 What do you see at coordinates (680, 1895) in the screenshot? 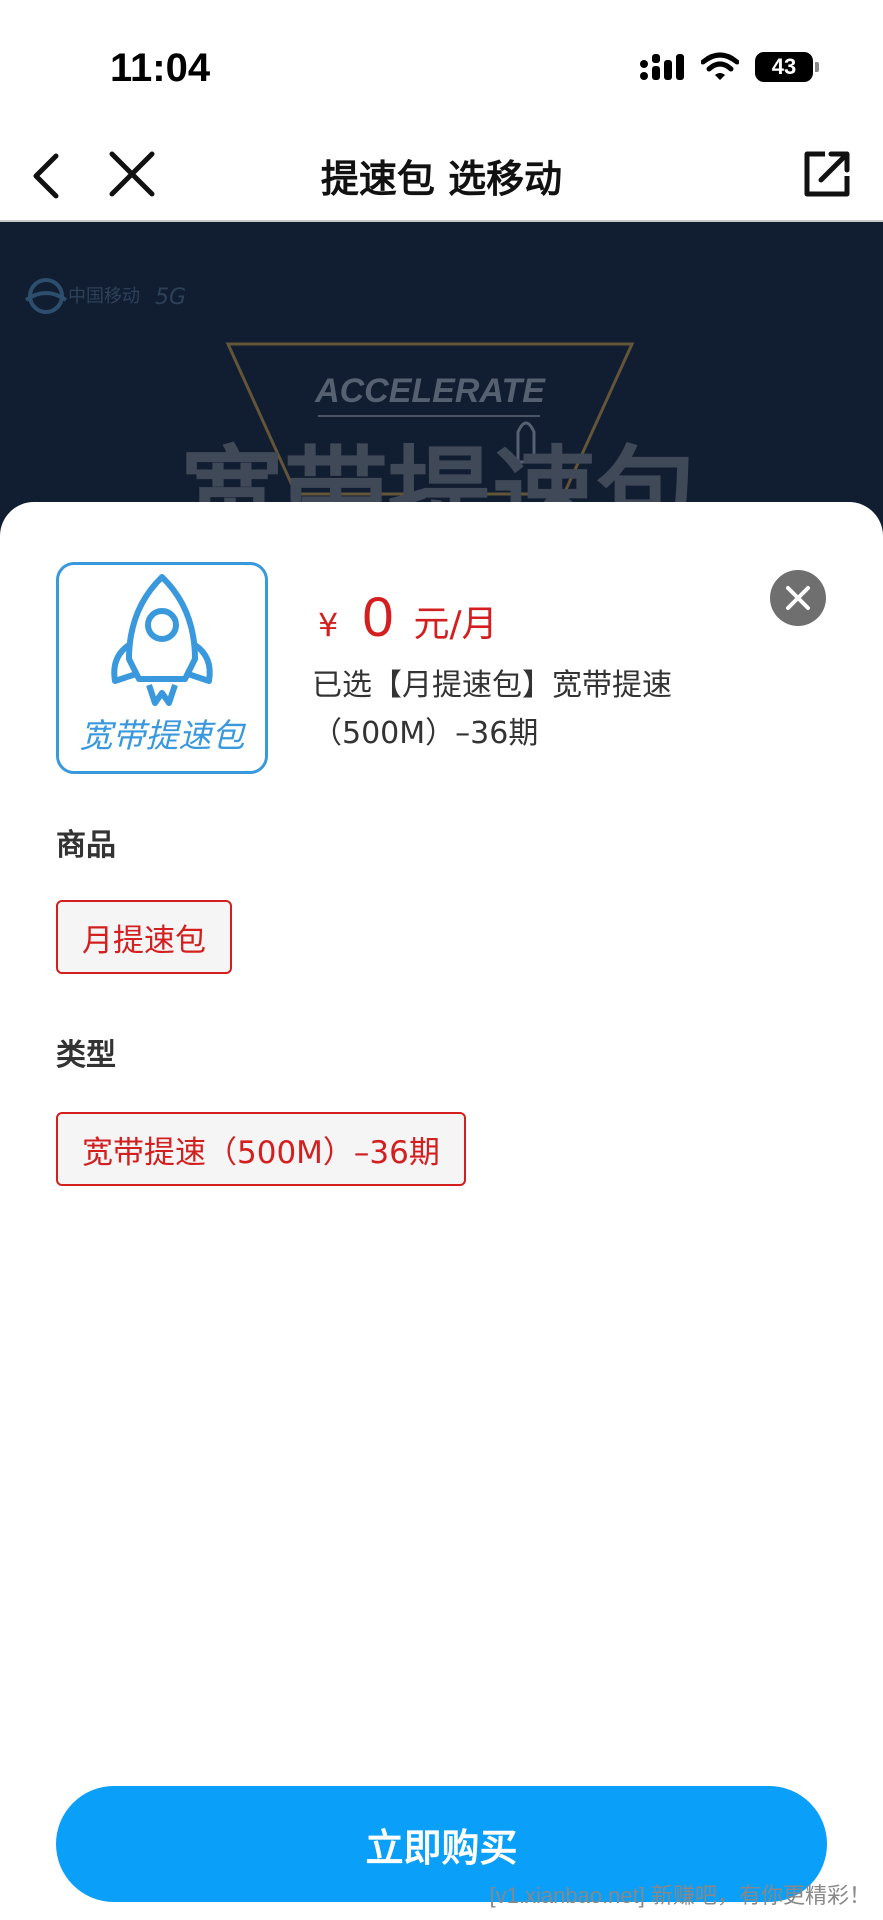
I see `watermark: [v1.xianbao.net] 新赚吧，有你更精彩！` at bounding box center [680, 1895].